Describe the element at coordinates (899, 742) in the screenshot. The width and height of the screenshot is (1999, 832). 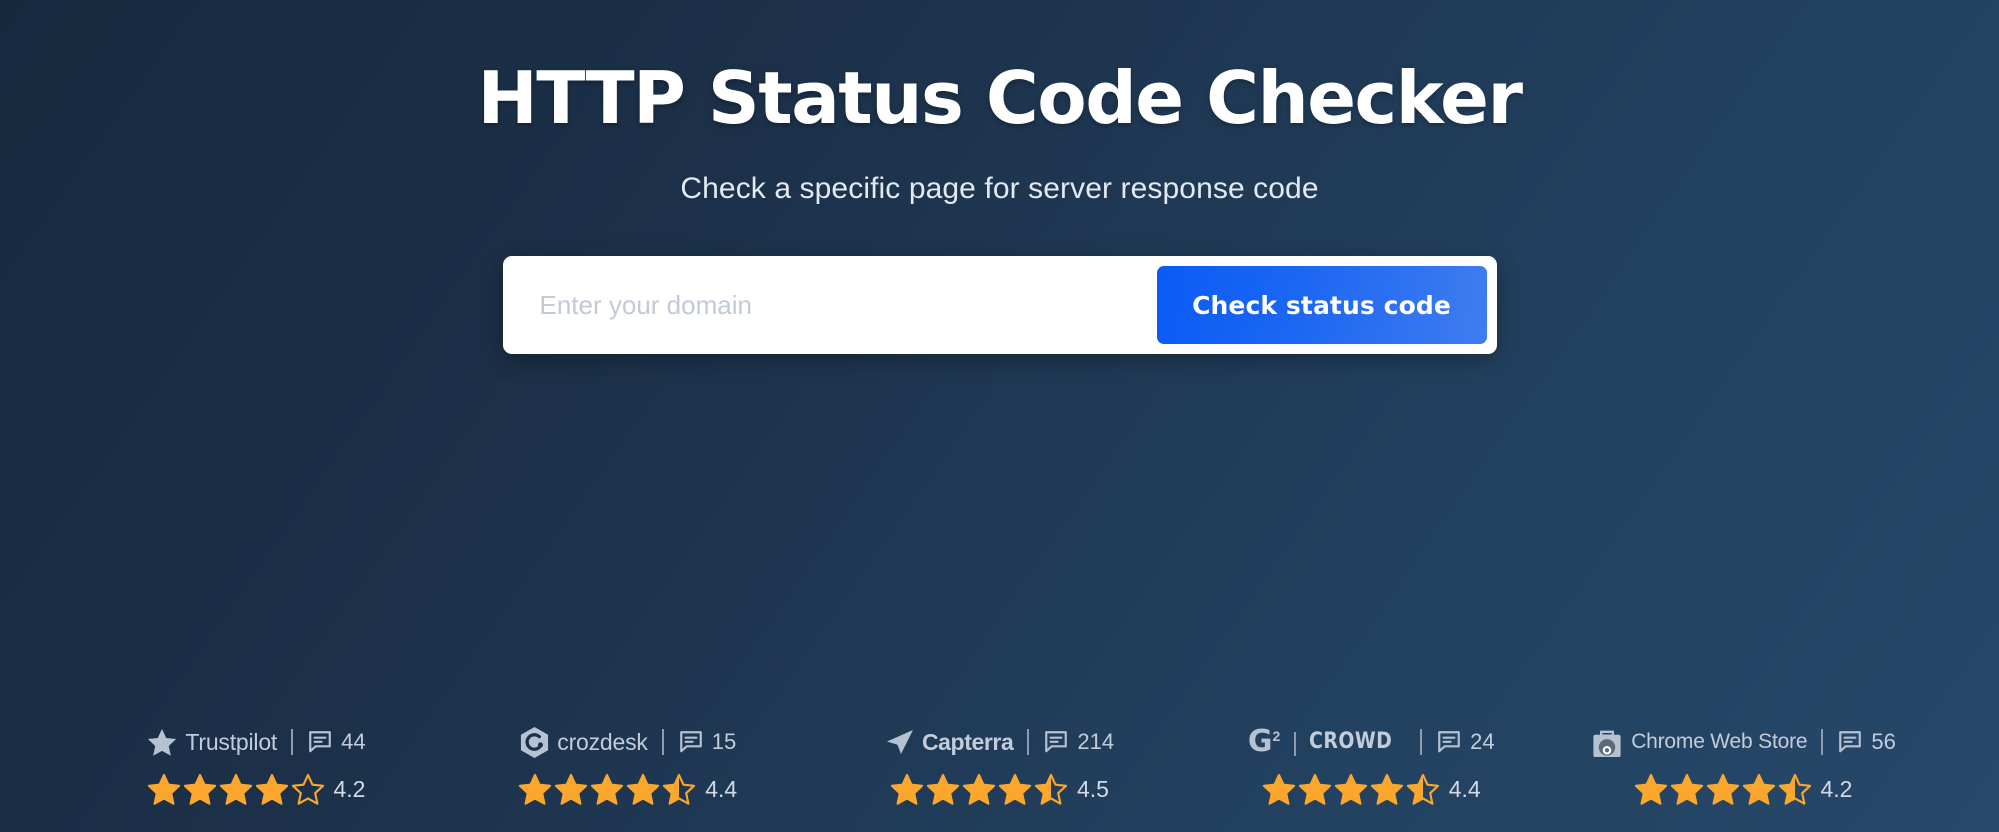
I see `capterra-arrow-icon` at that location.